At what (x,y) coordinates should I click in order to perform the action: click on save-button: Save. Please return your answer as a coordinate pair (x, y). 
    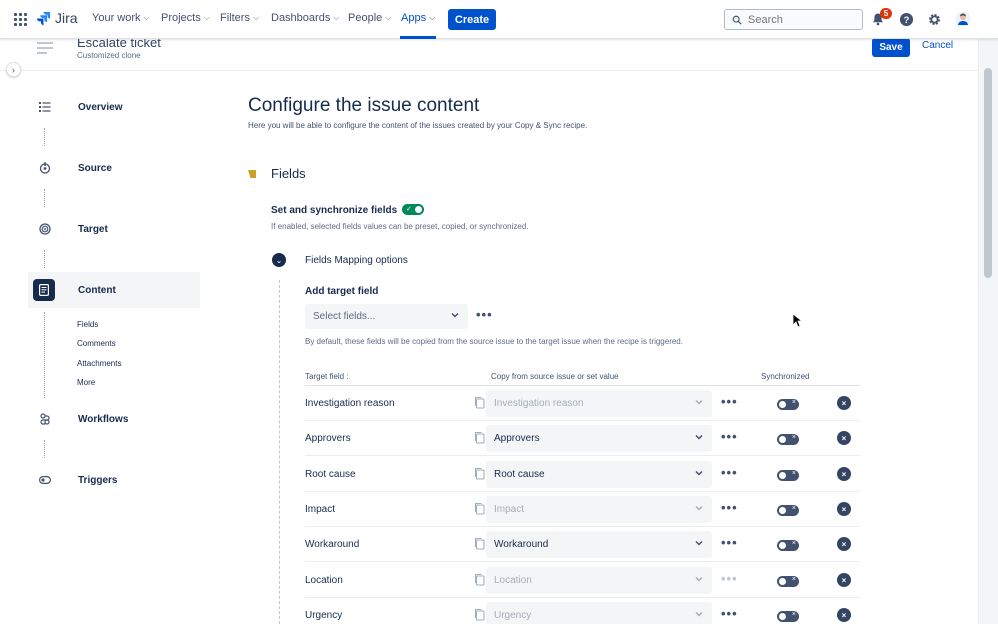
    Looking at the image, I should click on (891, 47).